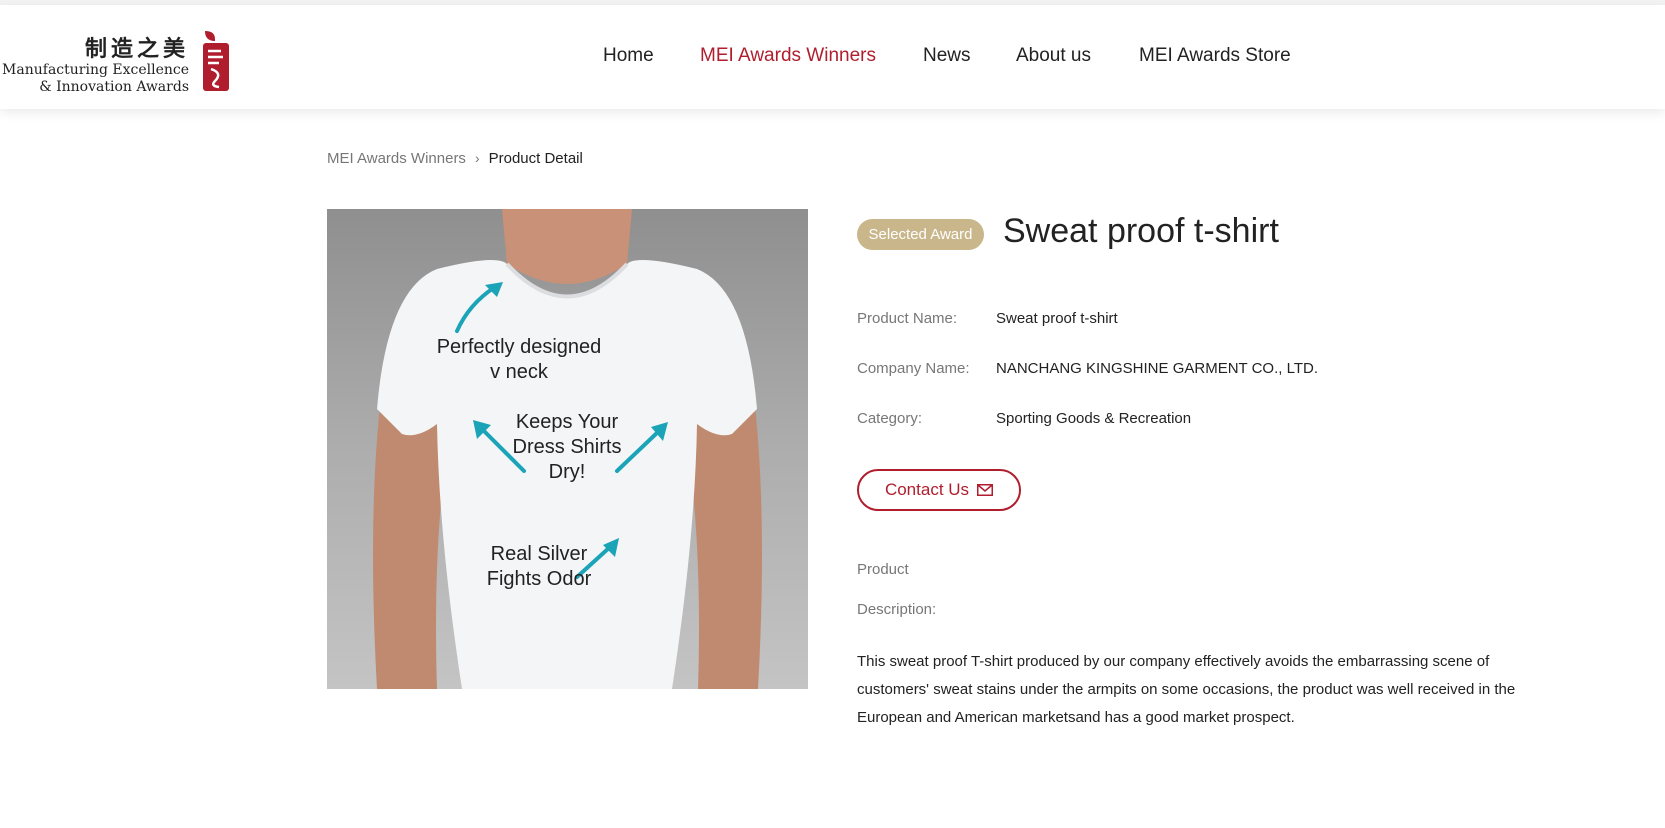 The width and height of the screenshot is (1665, 828). What do you see at coordinates (1094, 418) in the screenshot?
I see `category-value: Sporting Goods & Recreation` at bounding box center [1094, 418].